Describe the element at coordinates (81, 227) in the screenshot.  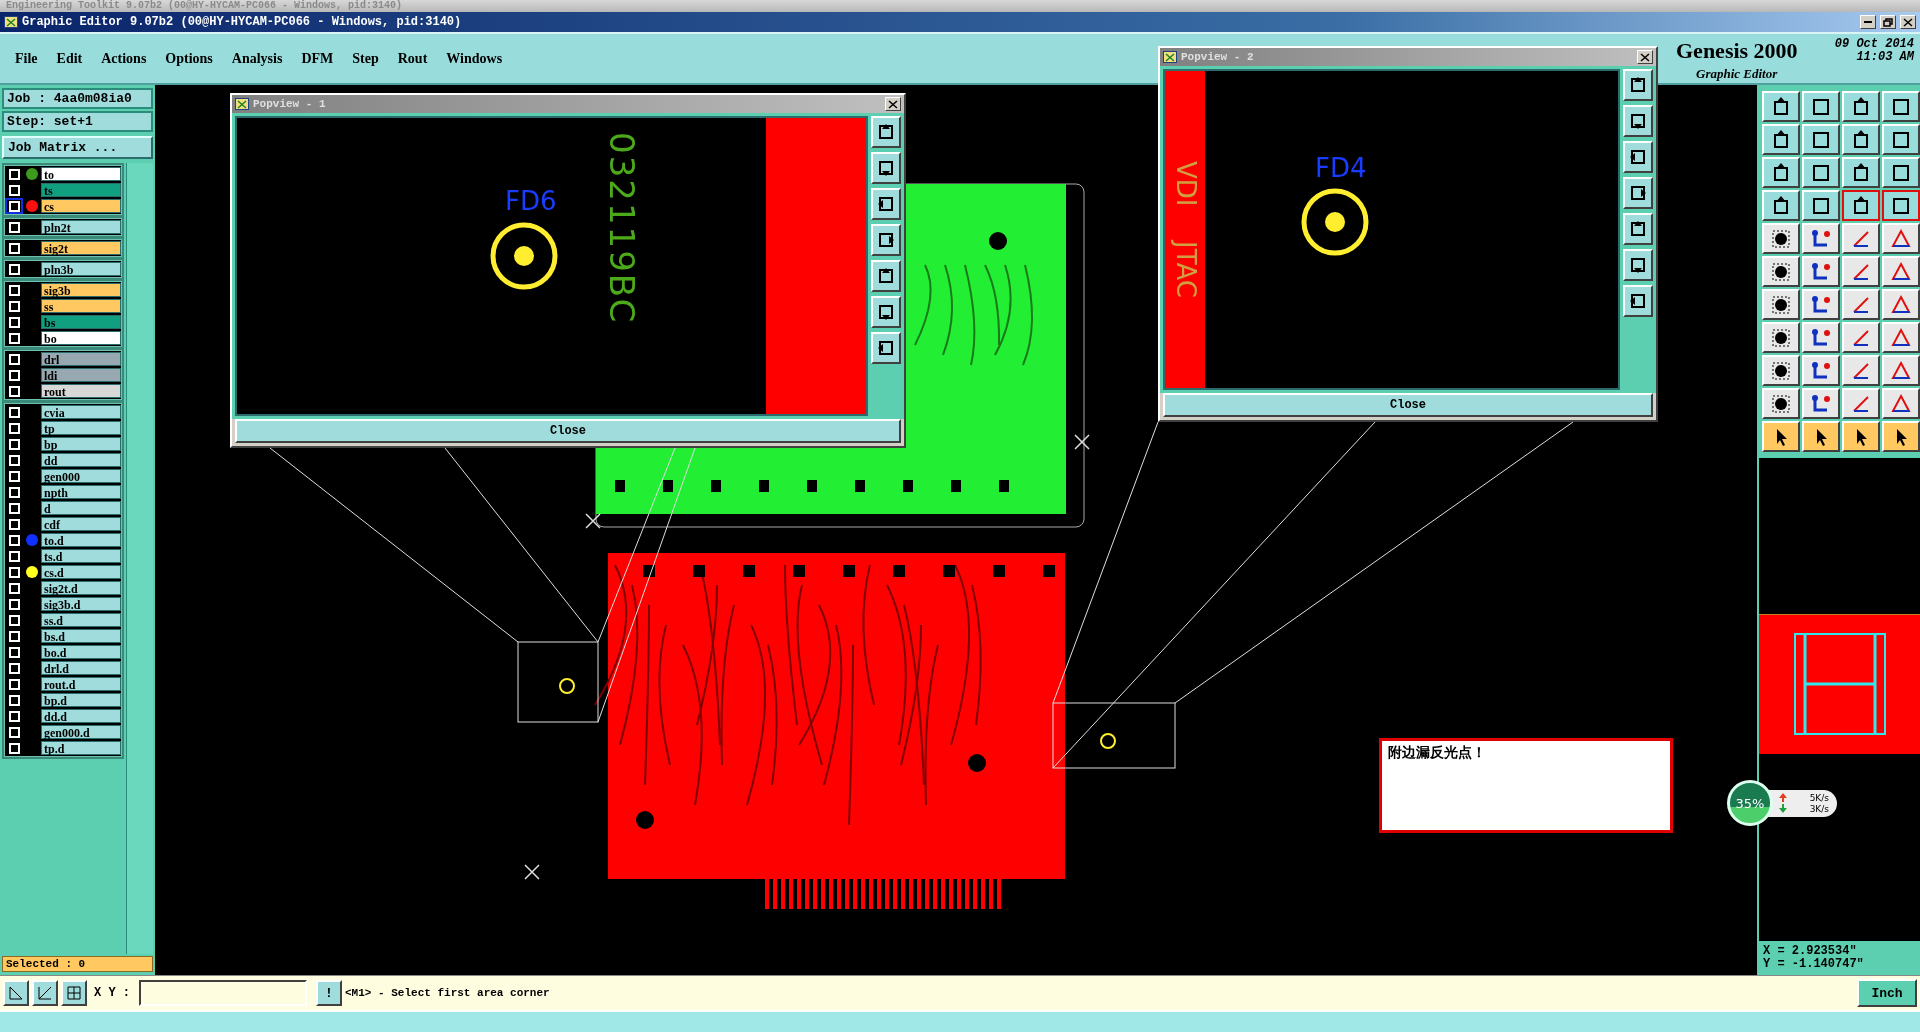
I see `layer-name: pln2t` at that location.